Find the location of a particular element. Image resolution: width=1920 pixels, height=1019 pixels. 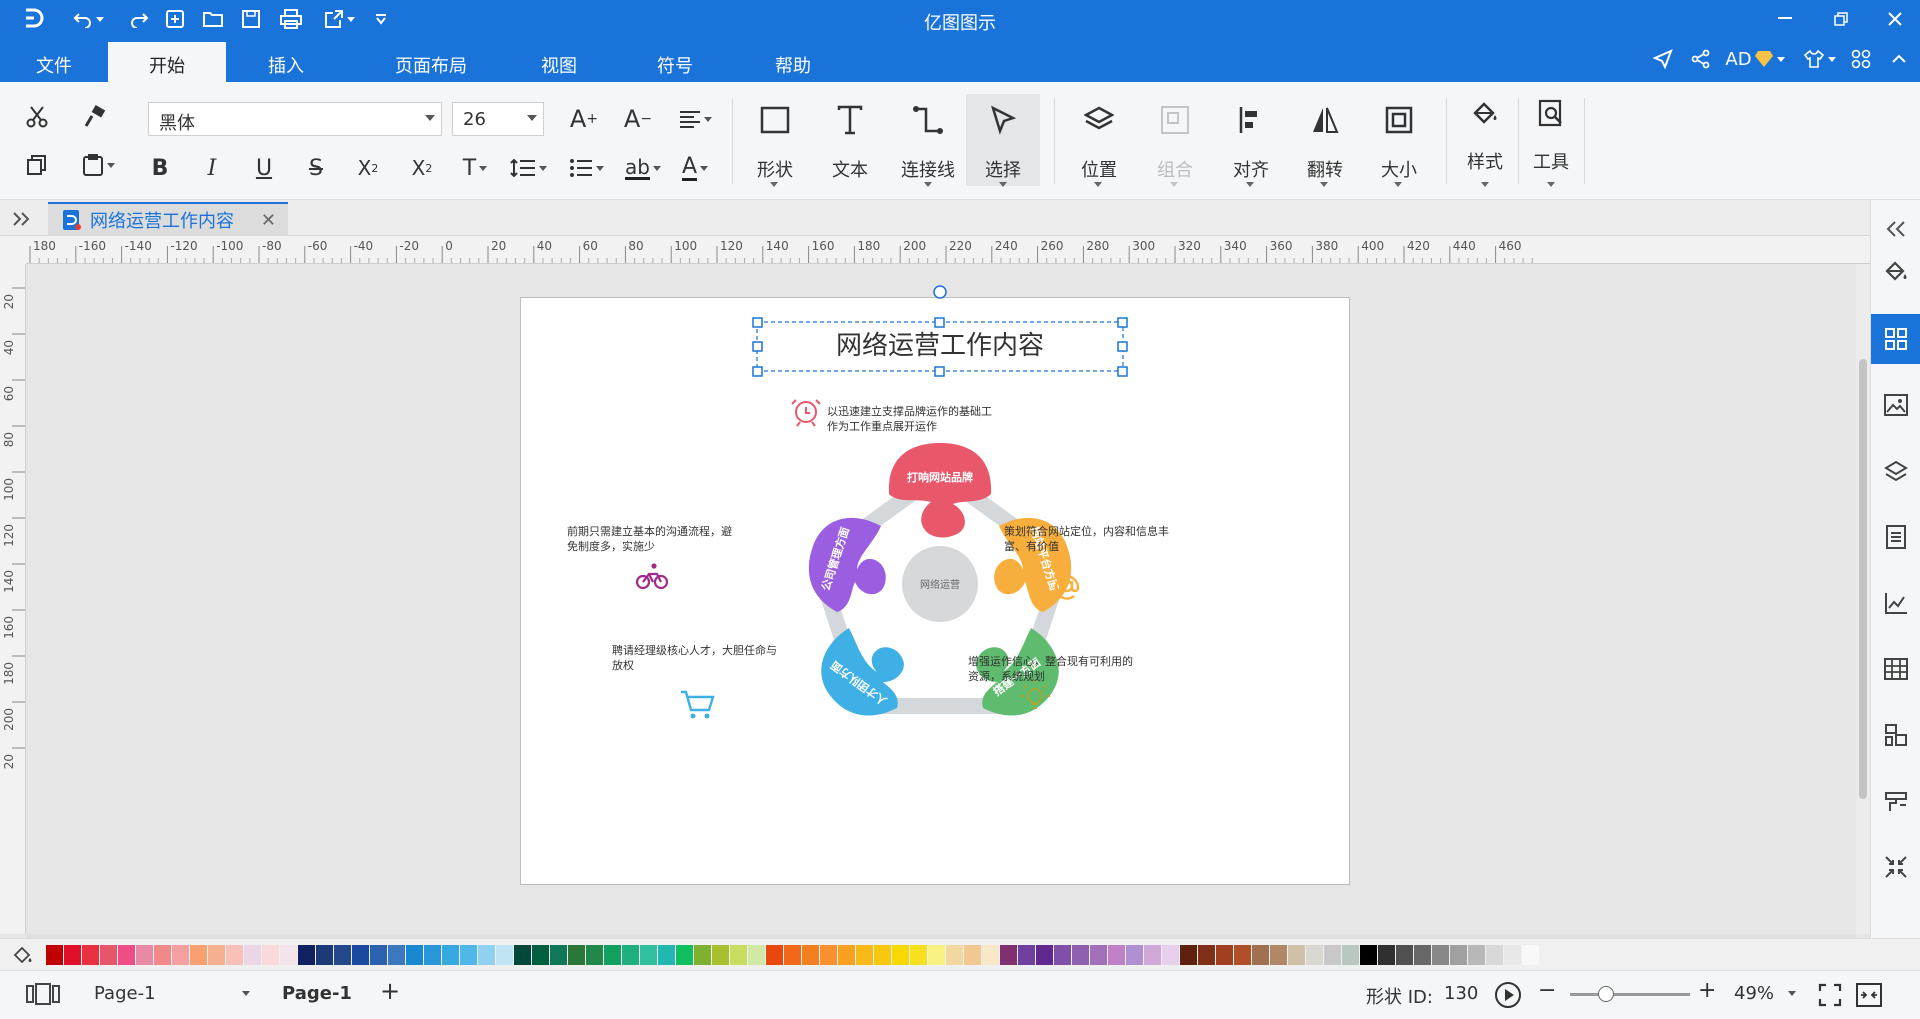

menu-insert: 插入 is located at coordinates (286, 62).